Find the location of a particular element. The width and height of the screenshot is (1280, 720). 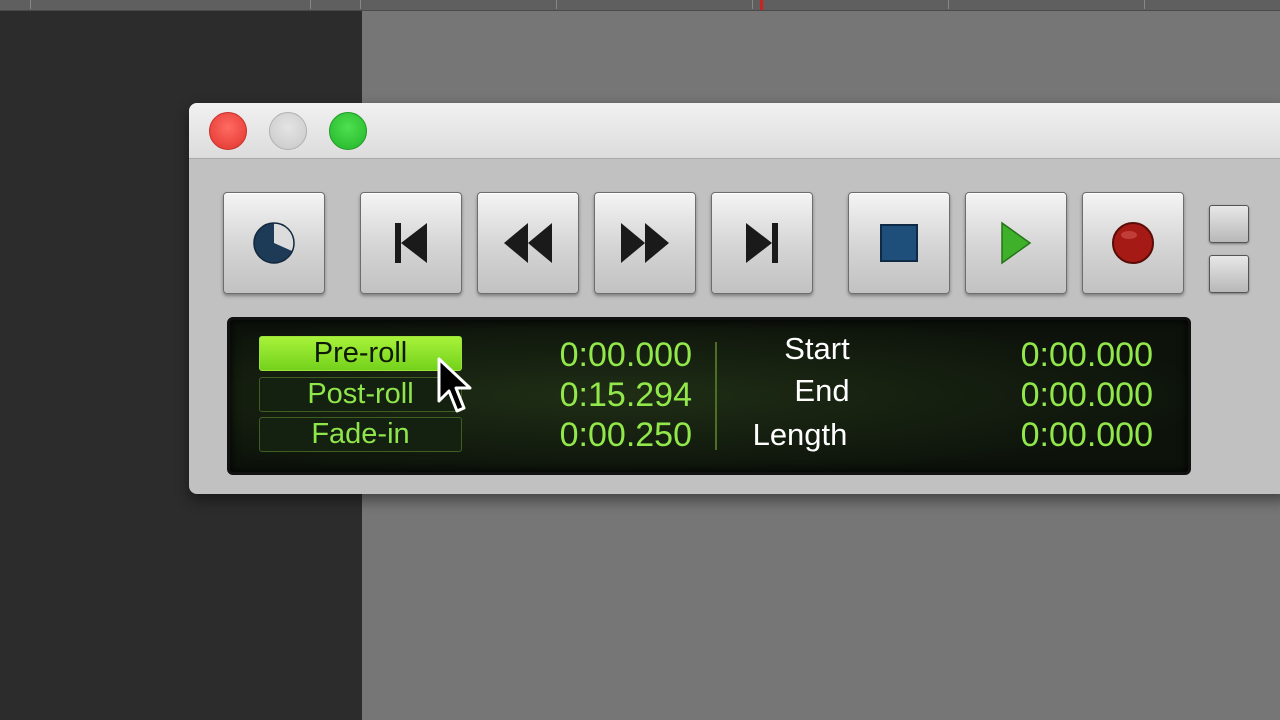

expand-toggle-top is located at coordinates (1229, 224).